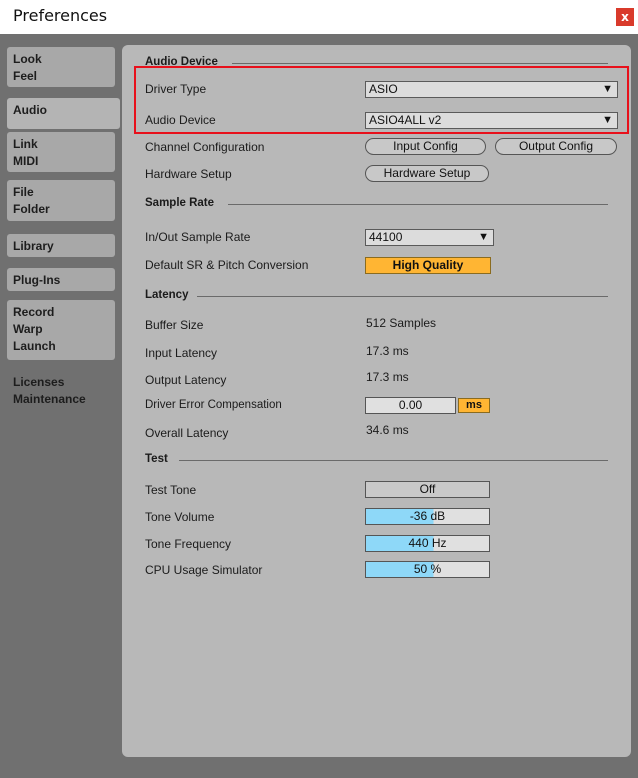 The width and height of the screenshot is (638, 778). What do you see at coordinates (180, 517) in the screenshot?
I see `tone-volume-label: Tone Volume` at bounding box center [180, 517].